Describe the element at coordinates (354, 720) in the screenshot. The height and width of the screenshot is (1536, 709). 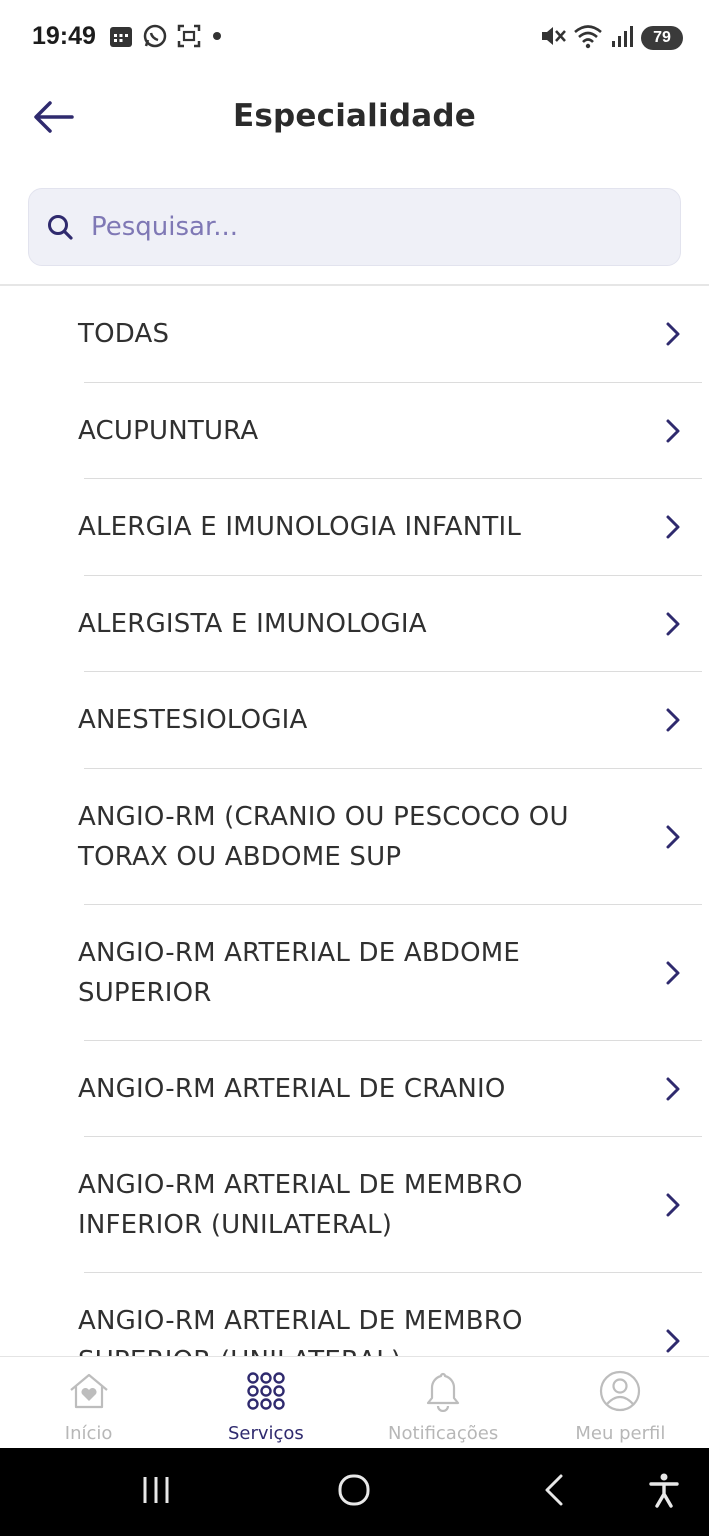
I see `list-item: ANESTESIOLOGIA` at that location.